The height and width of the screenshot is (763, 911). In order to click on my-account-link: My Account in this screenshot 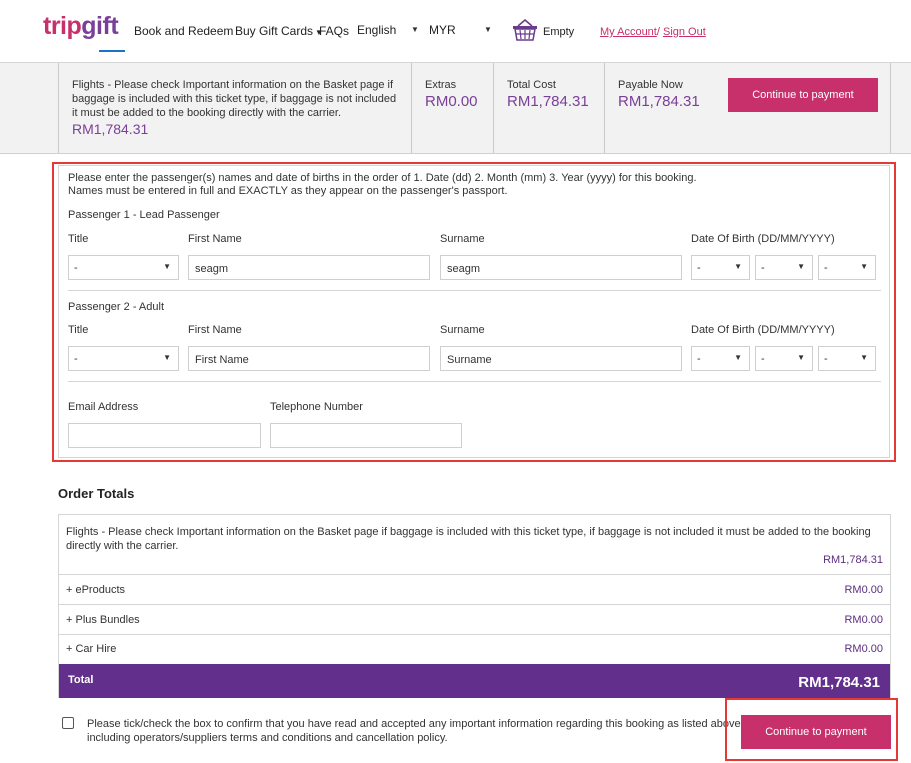, I will do `click(628, 32)`.